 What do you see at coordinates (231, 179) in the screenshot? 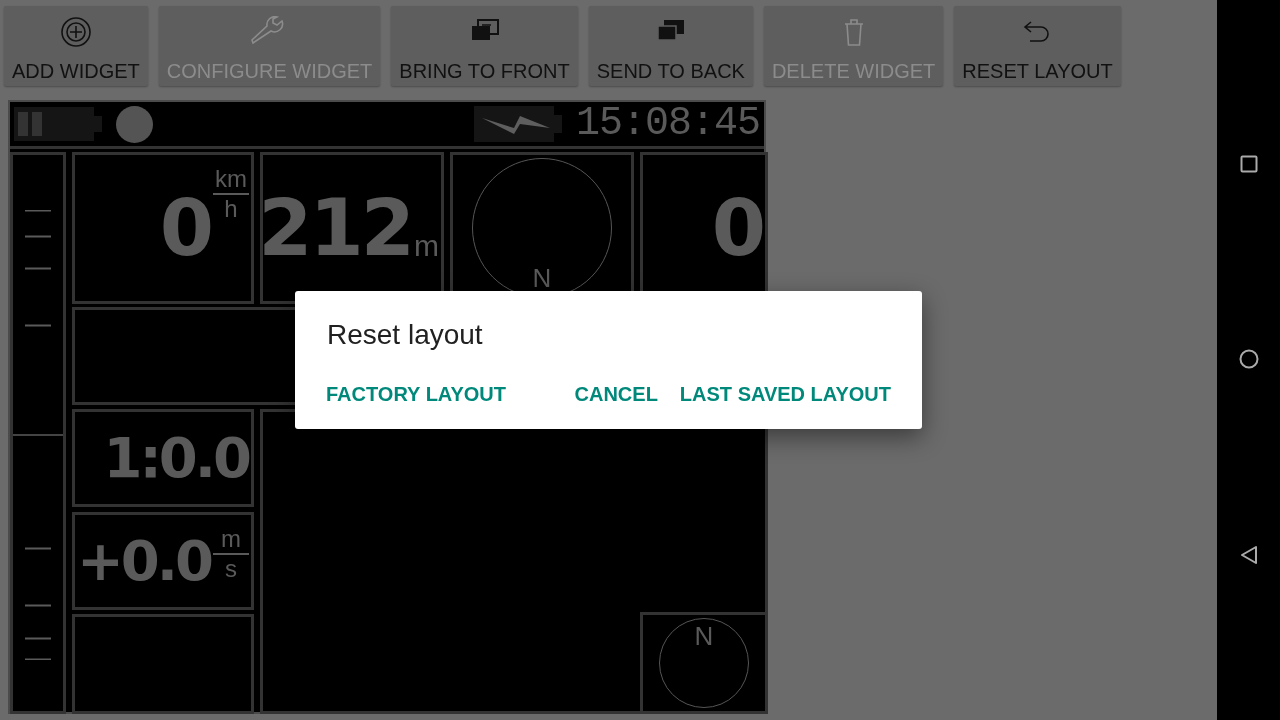
I see `unit-text: km` at bounding box center [231, 179].